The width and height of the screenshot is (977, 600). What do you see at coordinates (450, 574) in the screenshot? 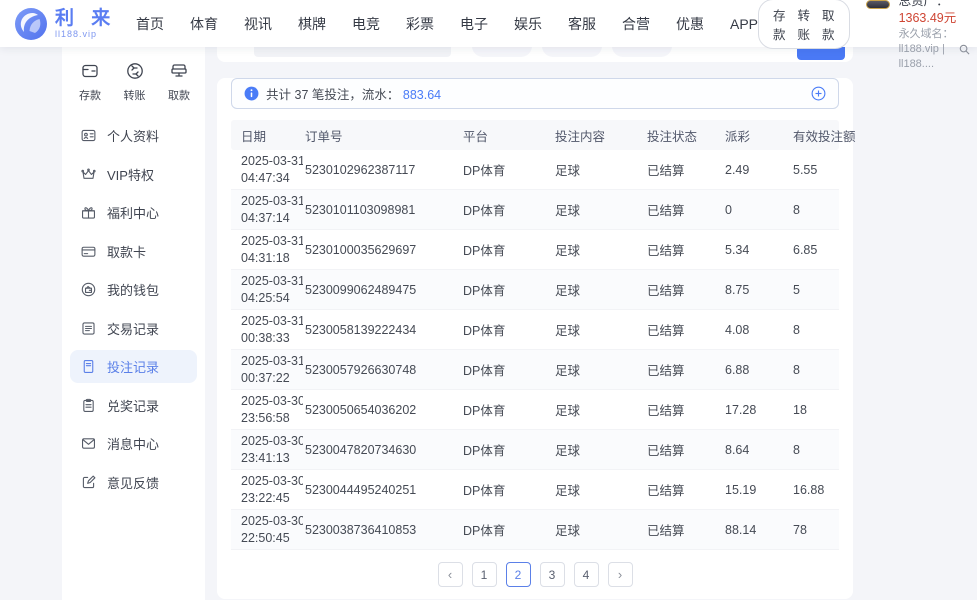
I see `page-prev-button: ‹` at bounding box center [450, 574].